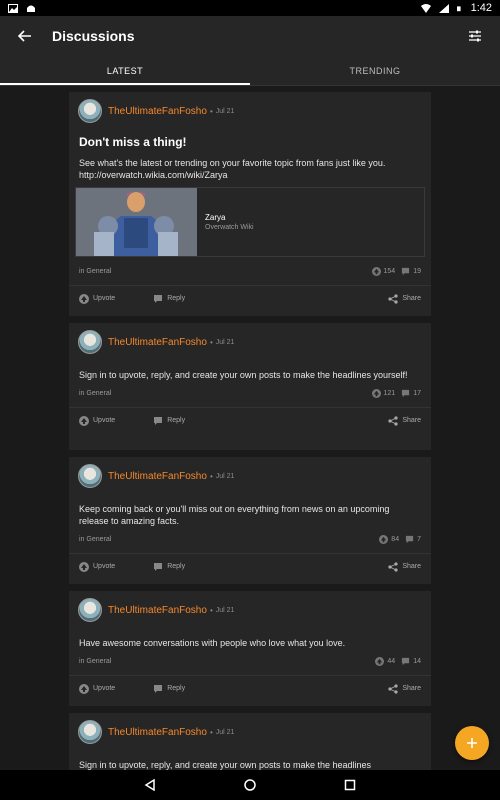 This screenshot has width=500, height=800. Describe the element at coordinates (389, 271) in the screenshot. I see `upvote-count: 154` at that location.